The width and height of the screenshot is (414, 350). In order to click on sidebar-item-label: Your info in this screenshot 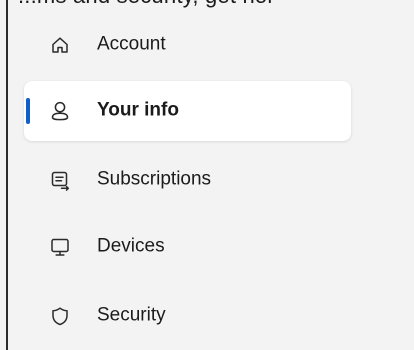, I will do `click(138, 110)`.